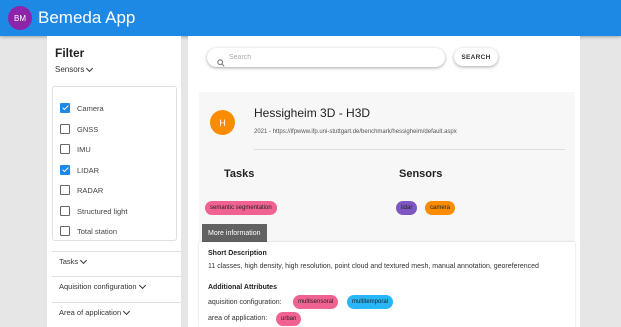  What do you see at coordinates (316, 302) in the screenshot?
I see `chip-multisensoral: multisensoral` at bounding box center [316, 302].